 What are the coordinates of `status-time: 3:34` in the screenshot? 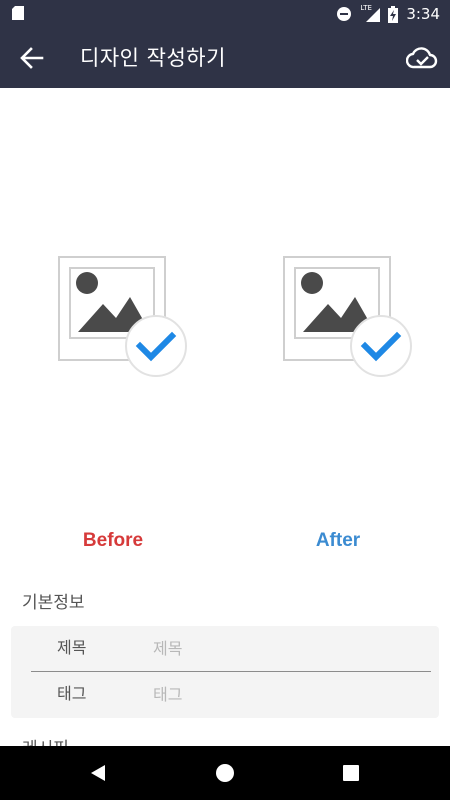 It's located at (423, 14).